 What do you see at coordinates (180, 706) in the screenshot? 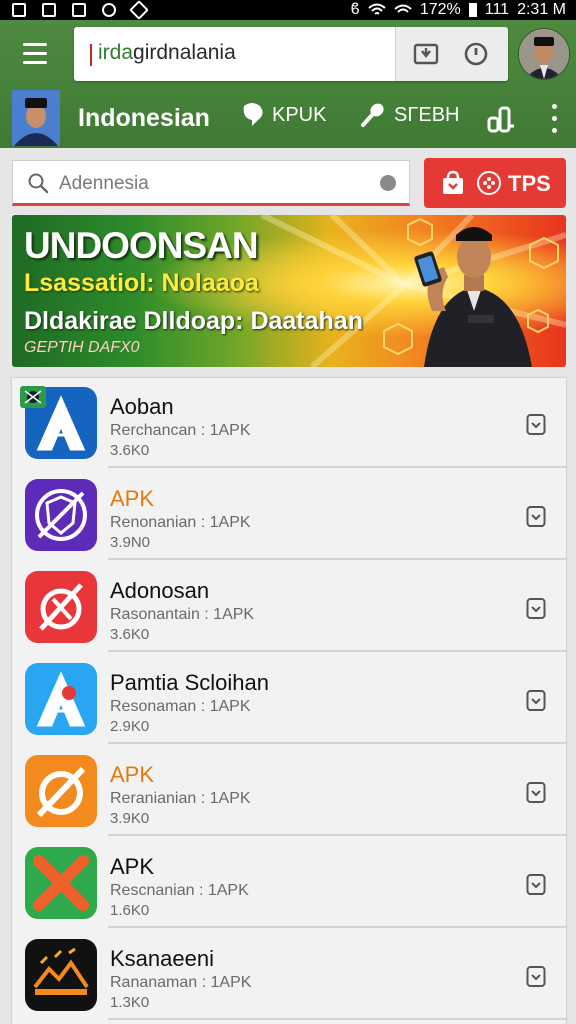
I see `app-meta: Resonaman : 1APK` at bounding box center [180, 706].